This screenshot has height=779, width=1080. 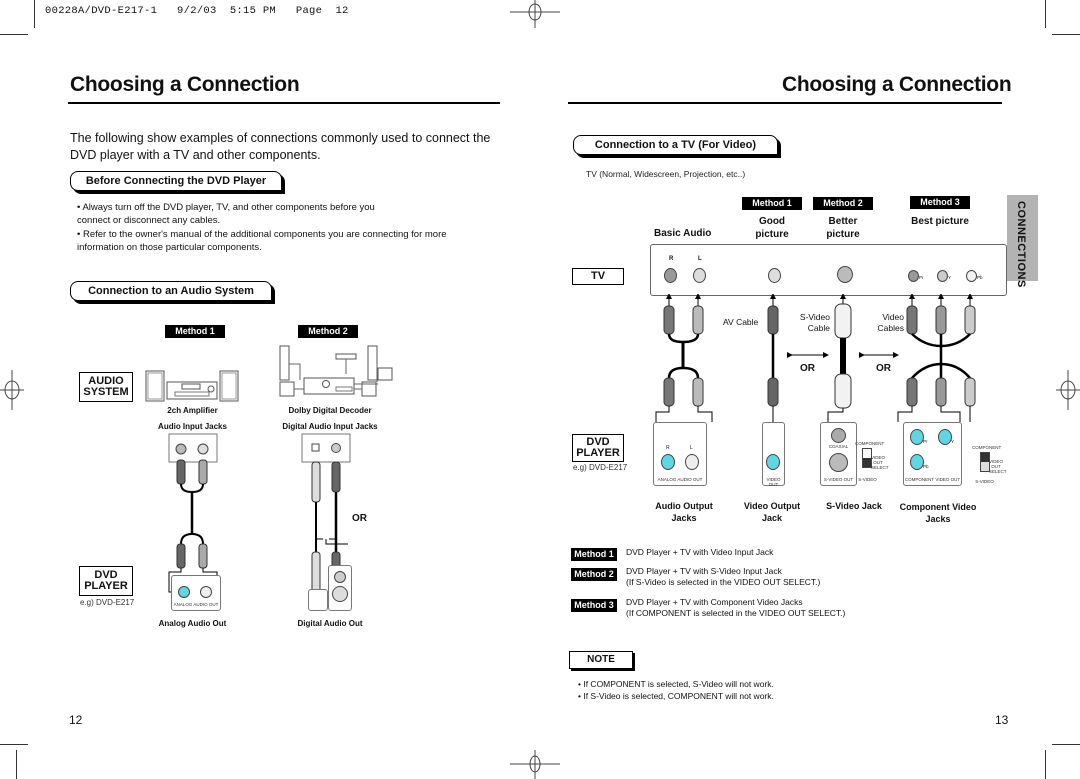 What do you see at coordinates (675, 145) in the screenshot?
I see `section-heading-tv-connection: Connection to a TV (For Video)` at bounding box center [675, 145].